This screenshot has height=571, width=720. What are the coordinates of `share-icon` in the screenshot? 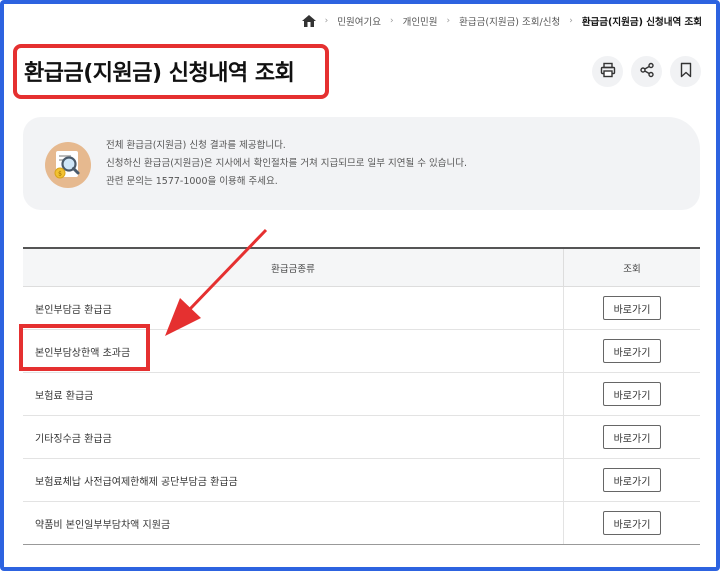 It's located at (647, 72).